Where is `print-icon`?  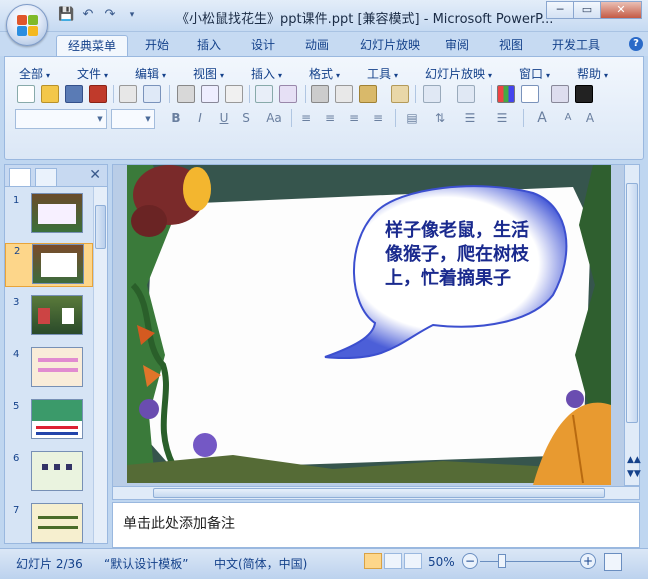 print-icon is located at coordinates (186, 94).